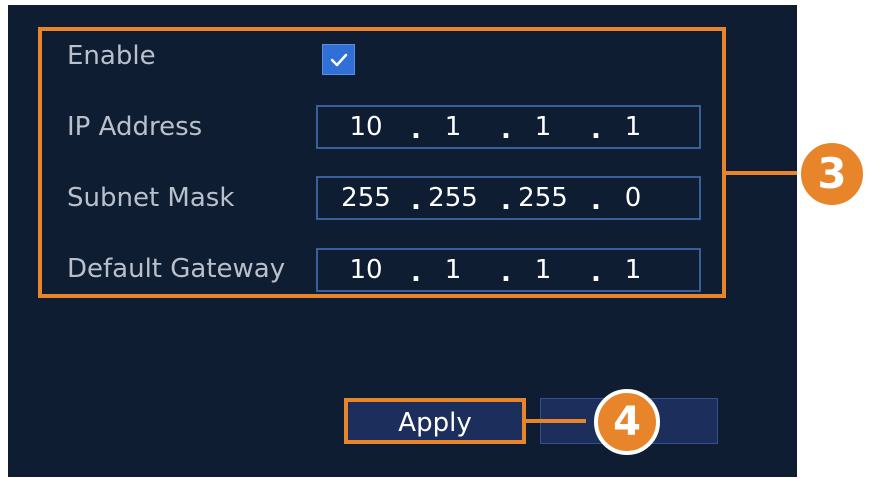 The image size is (874, 479). What do you see at coordinates (543, 127) in the screenshot?
I see `ip-octet-3: 1` at bounding box center [543, 127].